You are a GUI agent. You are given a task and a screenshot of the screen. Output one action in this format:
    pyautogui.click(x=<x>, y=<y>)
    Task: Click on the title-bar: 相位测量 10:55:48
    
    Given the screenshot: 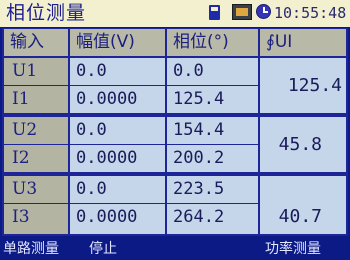 What is the action you would take?
    pyautogui.click(x=175, y=13)
    